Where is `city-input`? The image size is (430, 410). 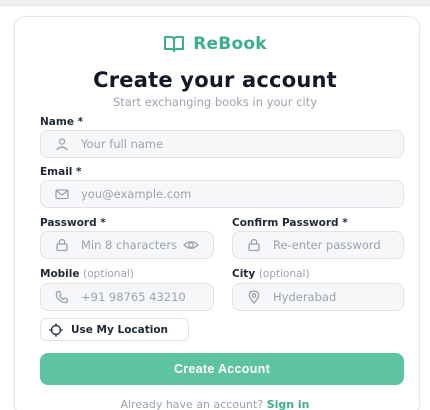 city-input is located at coordinates (338, 297).